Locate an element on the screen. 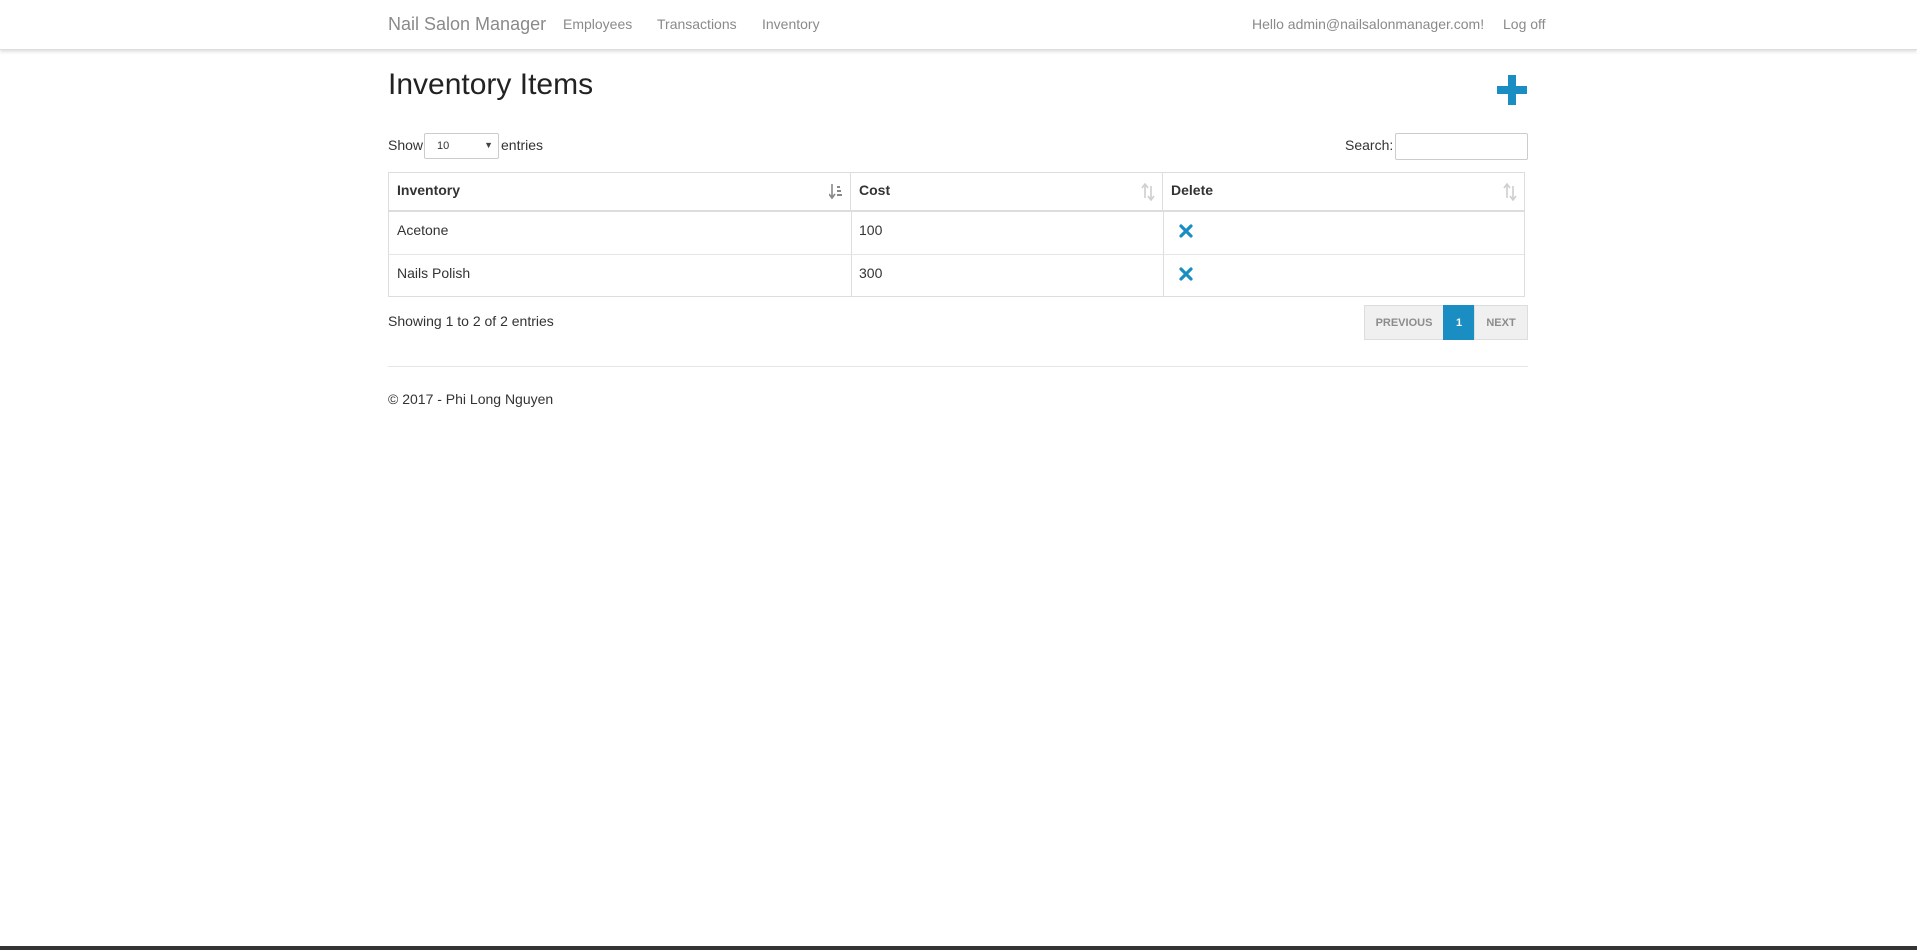  nav-link-transactions: Transactions is located at coordinates (697, 24).